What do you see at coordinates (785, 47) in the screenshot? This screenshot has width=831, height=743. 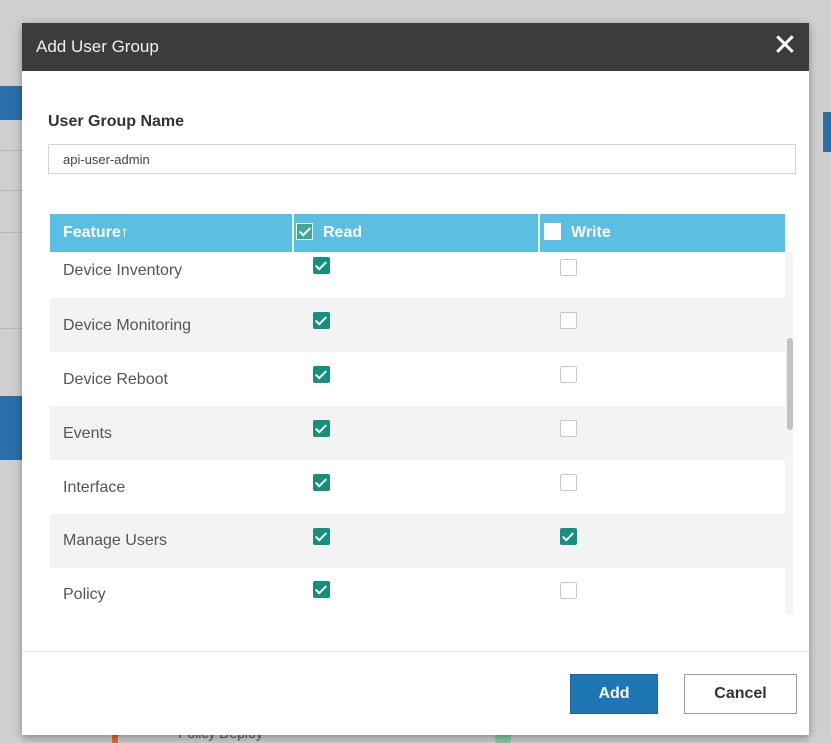 I see `close-icon: ✕` at bounding box center [785, 47].